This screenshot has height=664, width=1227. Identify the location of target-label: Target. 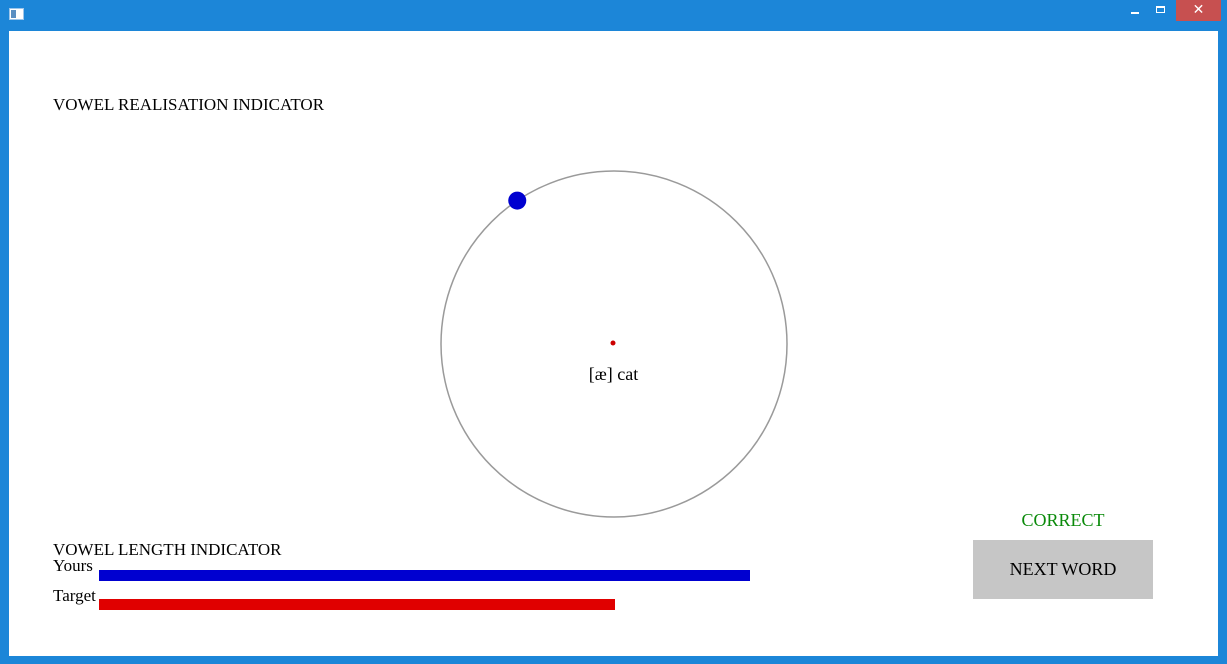
(74, 595).